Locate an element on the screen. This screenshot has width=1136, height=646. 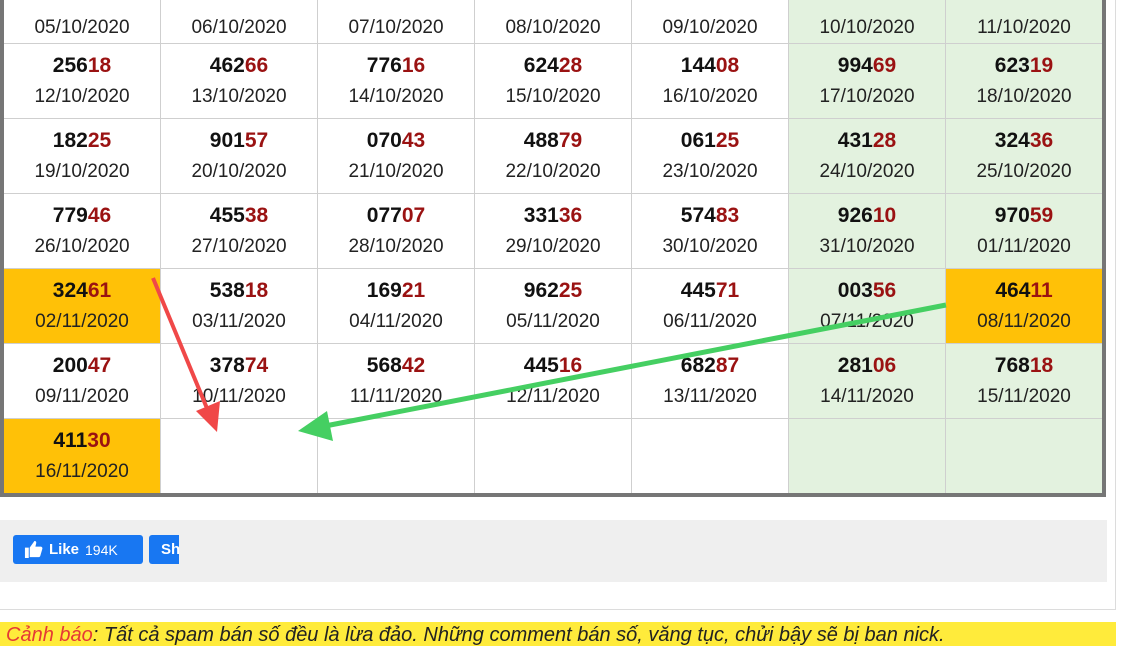
result-number: 14408 is located at coordinates (710, 66).